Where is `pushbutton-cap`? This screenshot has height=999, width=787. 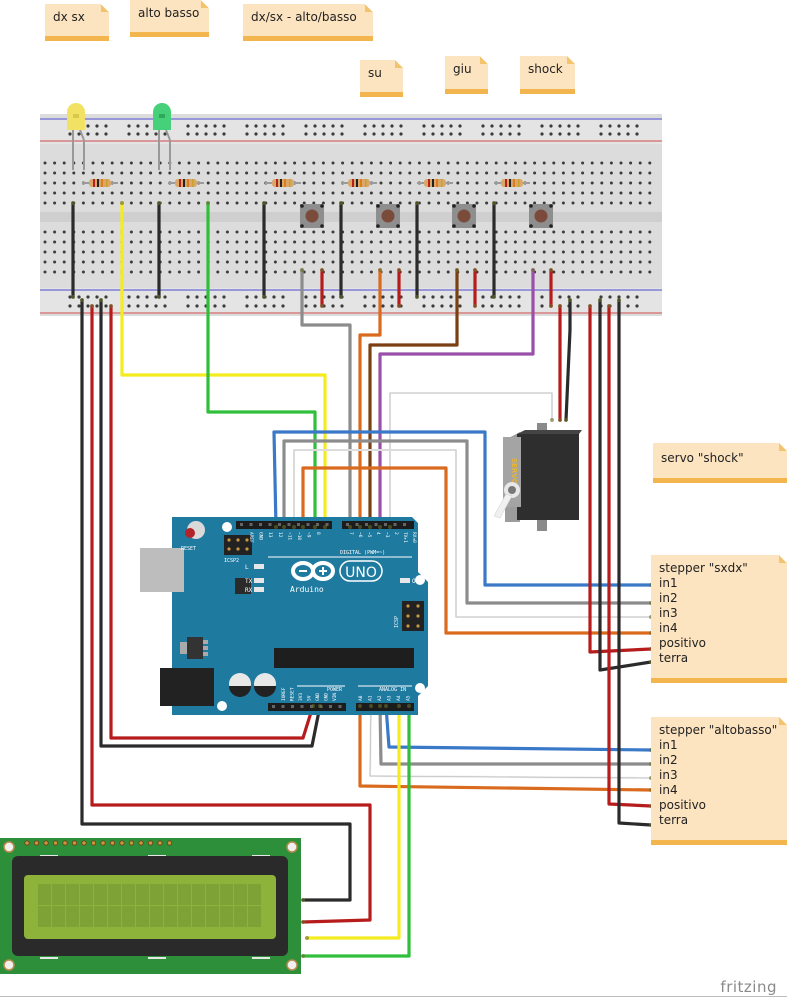 pushbutton-cap is located at coordinates (312, 216).